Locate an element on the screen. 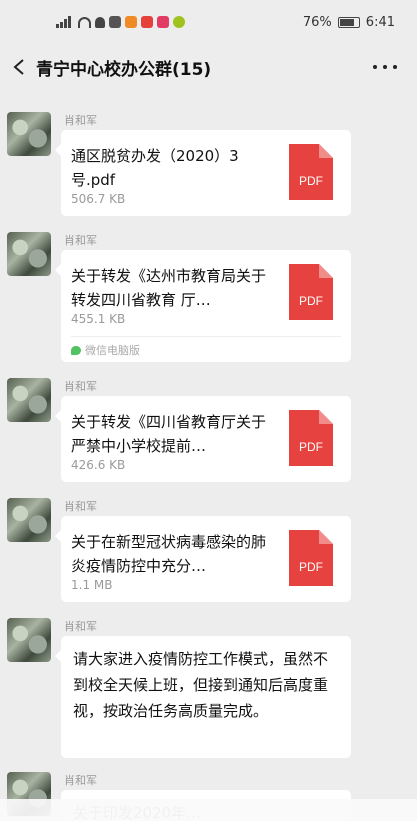  file-message-bubble: 通区脱贫办发（2020）3号.pdf 506.7 KB PDF is located at coordinates (203, 173).